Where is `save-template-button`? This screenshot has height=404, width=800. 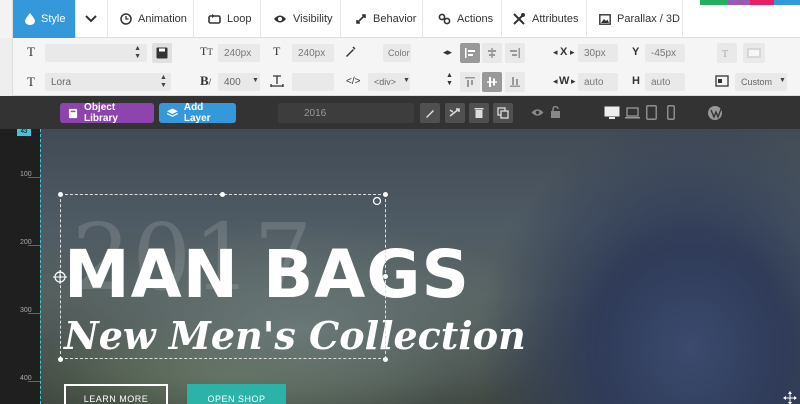
save-template-button is located at coordinates (162, 53).